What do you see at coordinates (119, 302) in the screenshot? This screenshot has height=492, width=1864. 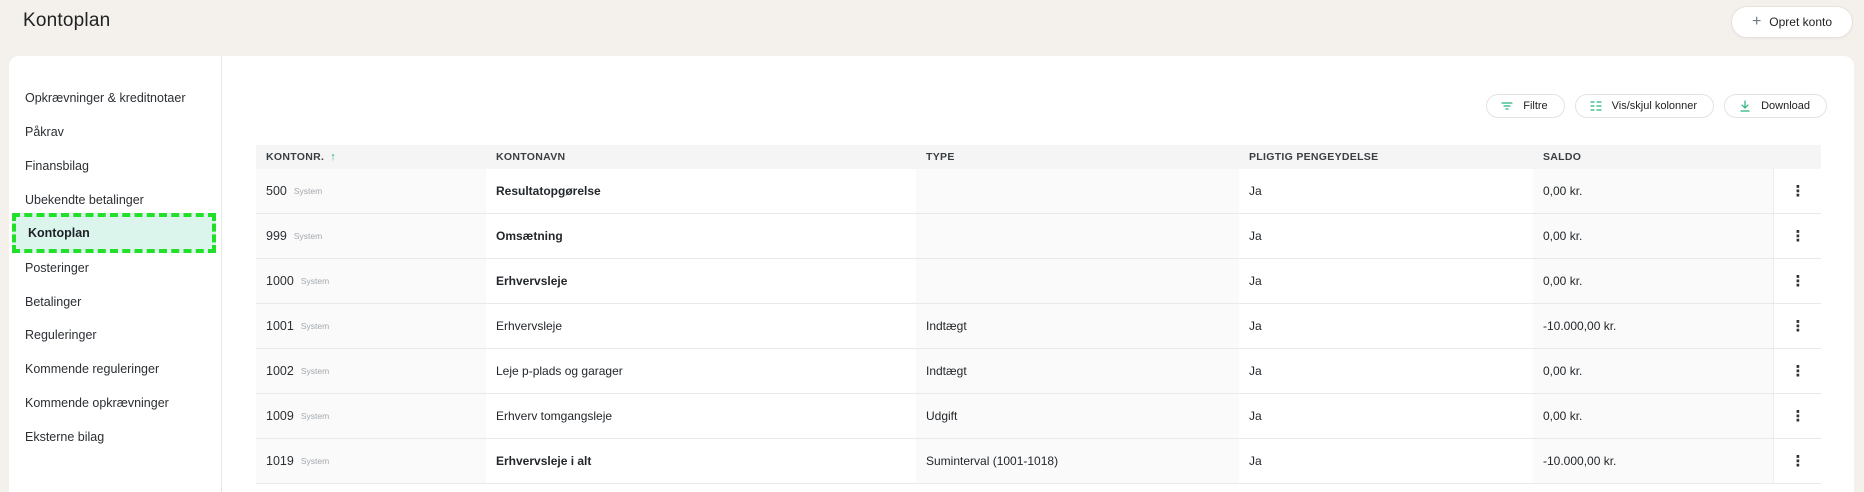 I see `sidebar-item-betalinger: Betalinger` at bounding box center [119, 302].